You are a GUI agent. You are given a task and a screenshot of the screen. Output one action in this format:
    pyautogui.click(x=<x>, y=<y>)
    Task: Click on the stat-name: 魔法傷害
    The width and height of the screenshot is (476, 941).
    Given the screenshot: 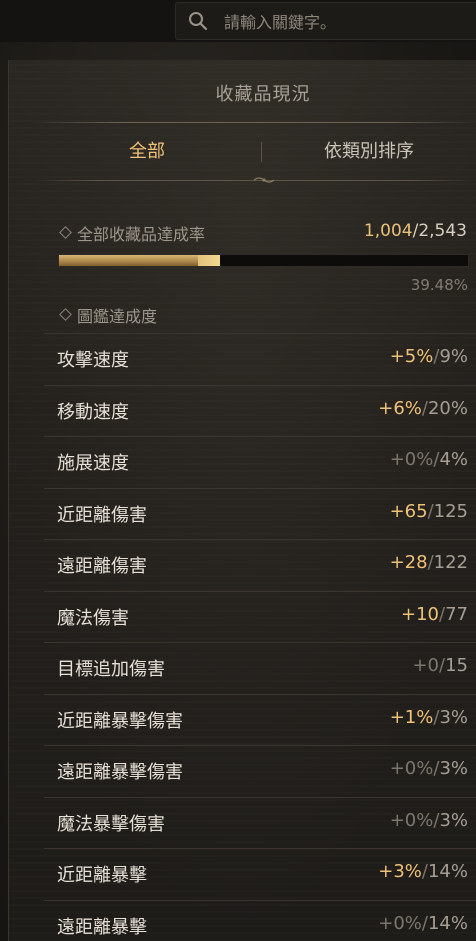 What is the action you would take?
    pyautogui.click(x=93, y=618)
    